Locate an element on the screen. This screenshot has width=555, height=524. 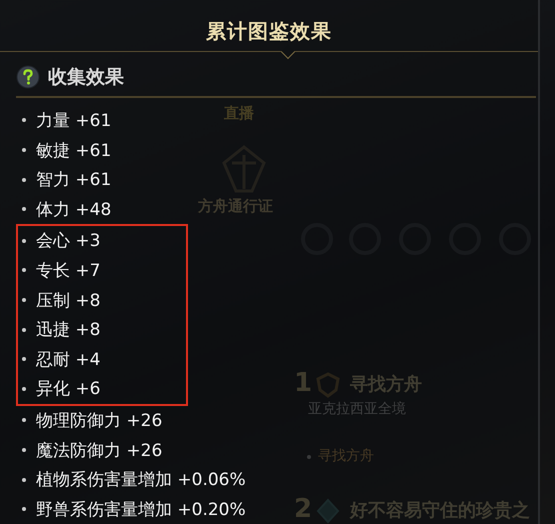
effect-text: 物理防御力 +26 is located at coordinates (99, 421).